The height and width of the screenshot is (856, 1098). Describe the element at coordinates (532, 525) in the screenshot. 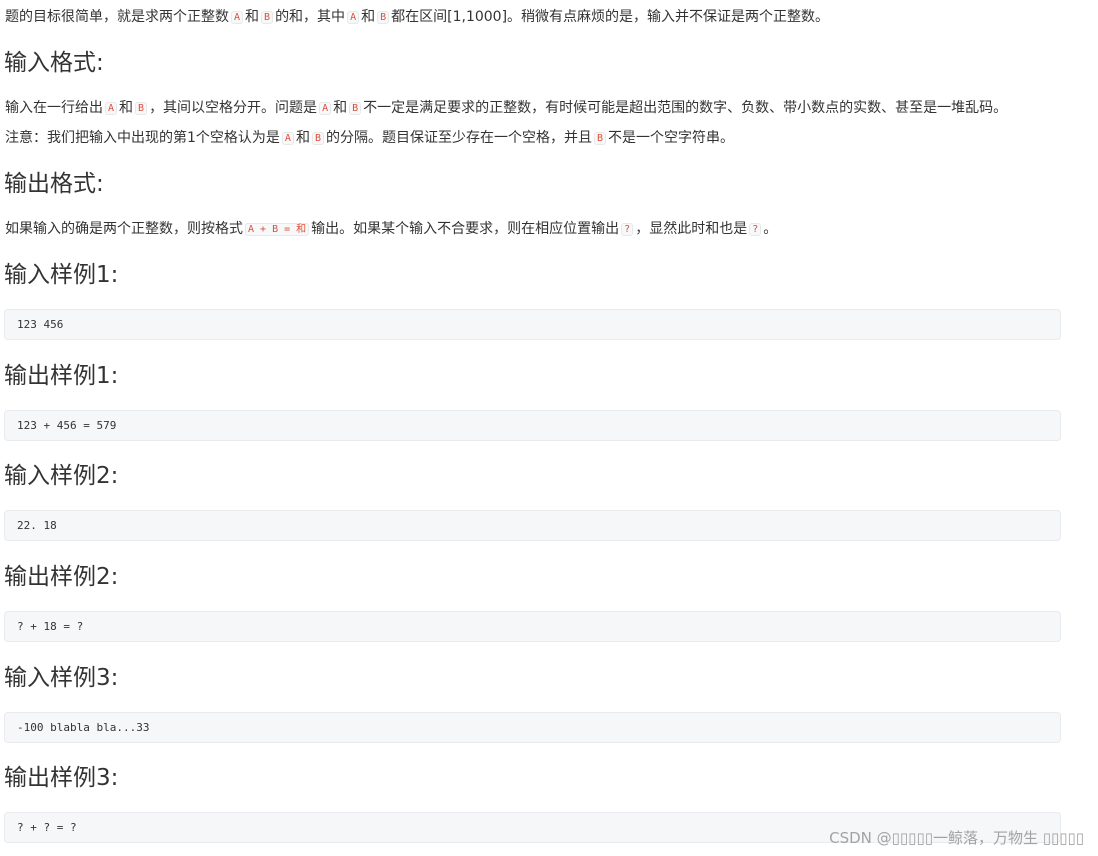

I see `sample-code-block: 22. 18` at that location.